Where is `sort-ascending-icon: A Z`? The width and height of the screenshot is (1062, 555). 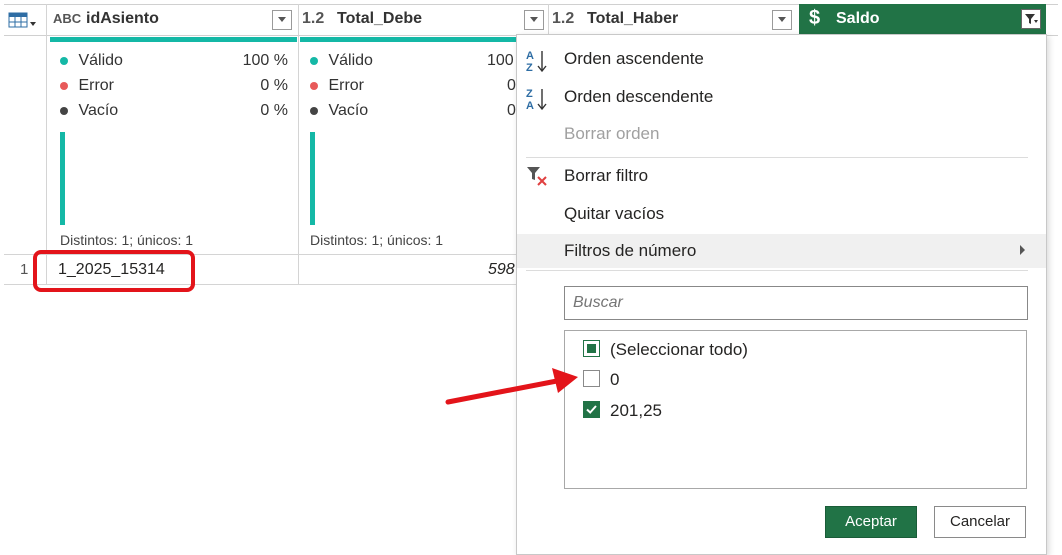 sort-ascending-icon: A Z is located at coordinates (538, 61).